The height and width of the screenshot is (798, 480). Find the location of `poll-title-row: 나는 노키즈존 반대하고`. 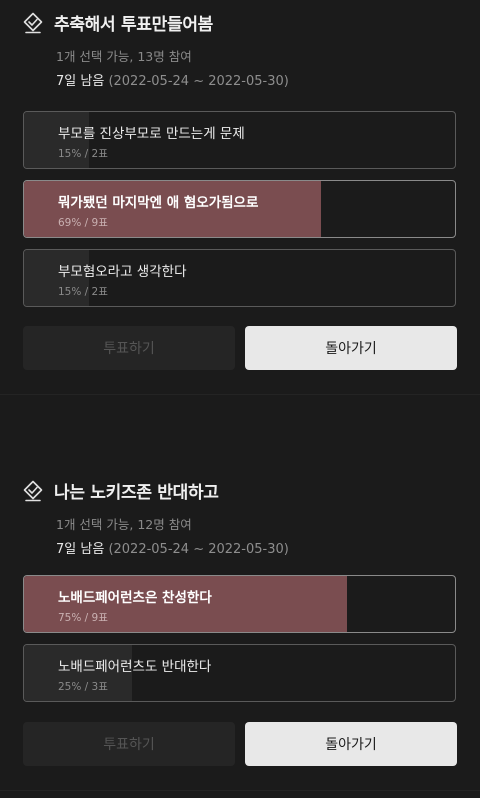

poll-title-row: 나는 노키즈존 반대하고 is located at coordinates (120, 490).